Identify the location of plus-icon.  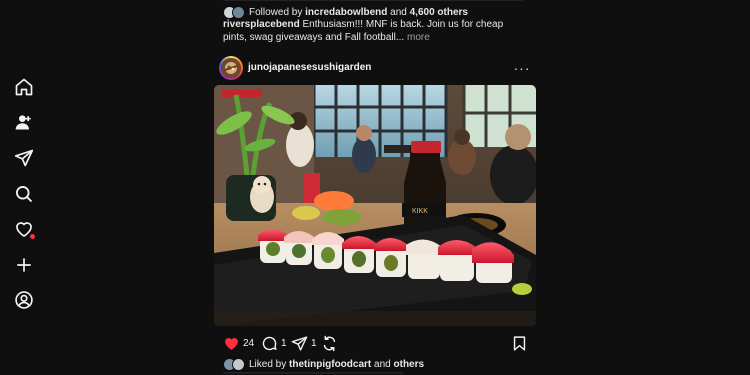
(24, 265).